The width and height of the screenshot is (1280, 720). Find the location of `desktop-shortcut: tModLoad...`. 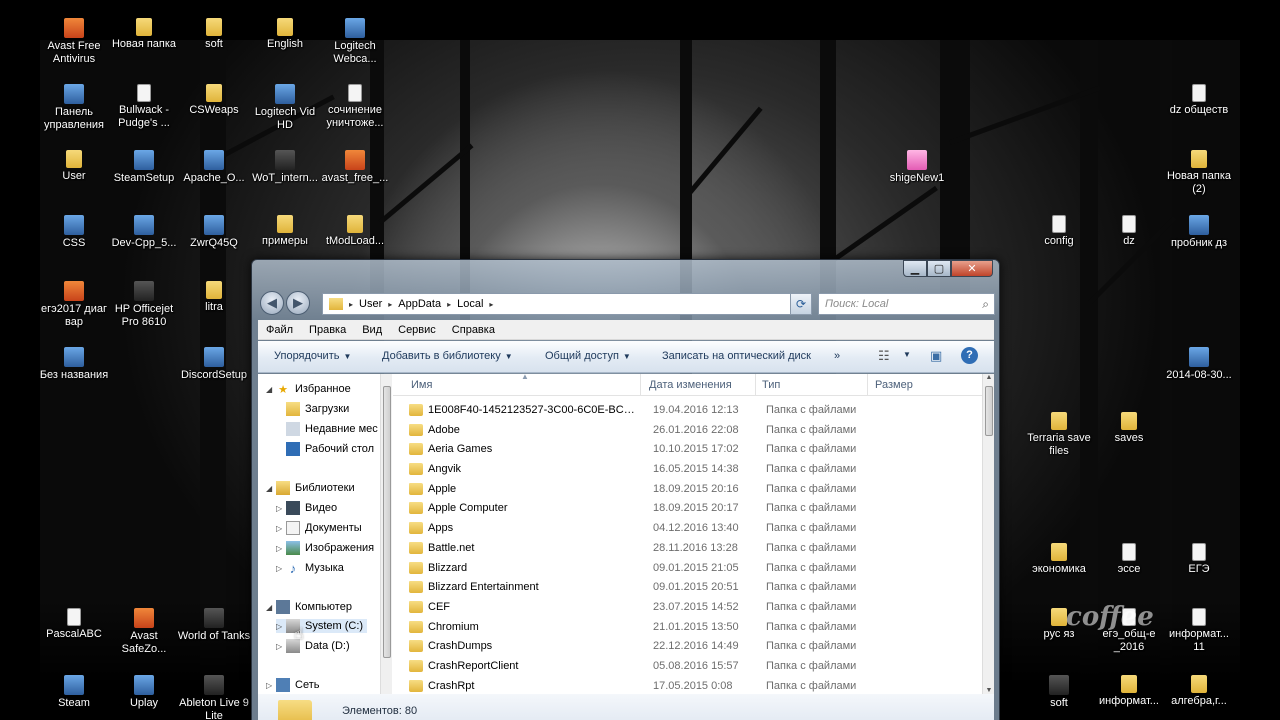

desktop-shortcut: tModLoad... is located at coordinates (355, 231).